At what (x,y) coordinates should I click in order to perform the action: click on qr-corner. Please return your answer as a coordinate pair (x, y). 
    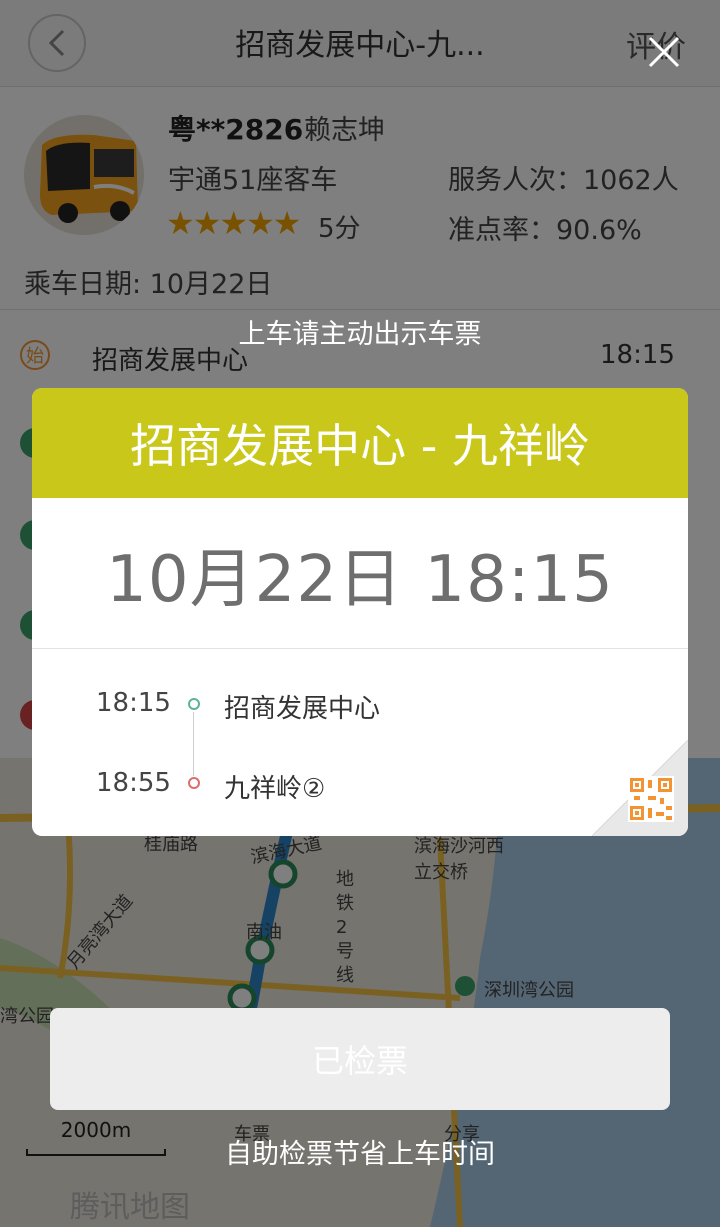
    Looking at the image, I should click on (639, 787).